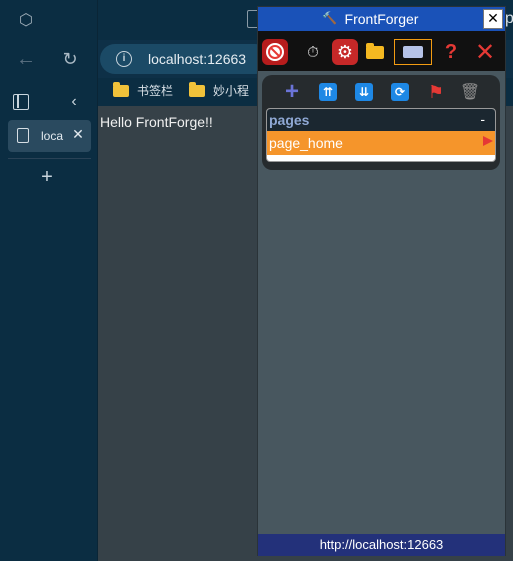 Image resolution: width=513 pixels, height=561 pixels. I want to click on list-item: page_home, so click(381, 143).